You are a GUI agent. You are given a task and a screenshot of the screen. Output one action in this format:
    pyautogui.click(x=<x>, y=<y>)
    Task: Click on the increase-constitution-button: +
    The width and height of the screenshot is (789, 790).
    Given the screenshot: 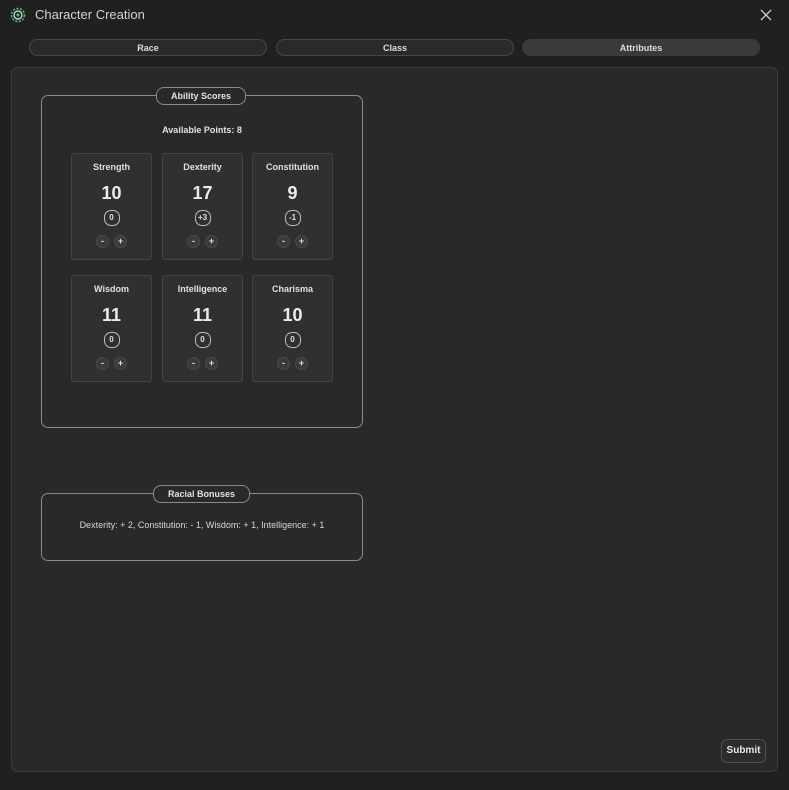 What is the action you would take?
    pyautogui.click(x=301, y=241)
    